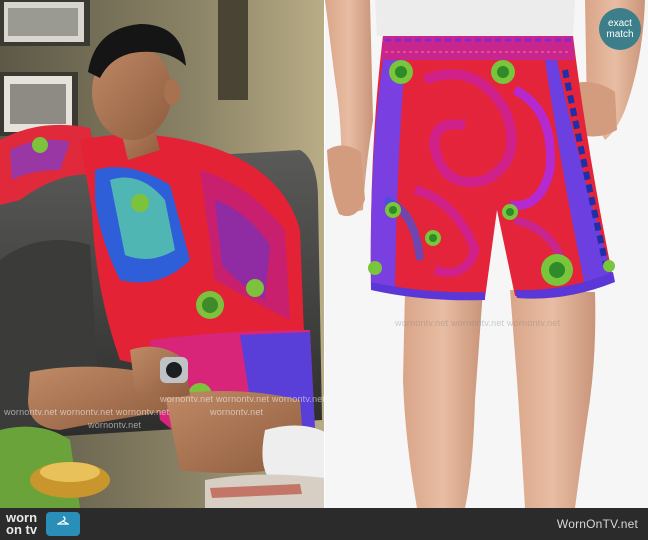  I want to click on white-tshirt, so click(475, 18).